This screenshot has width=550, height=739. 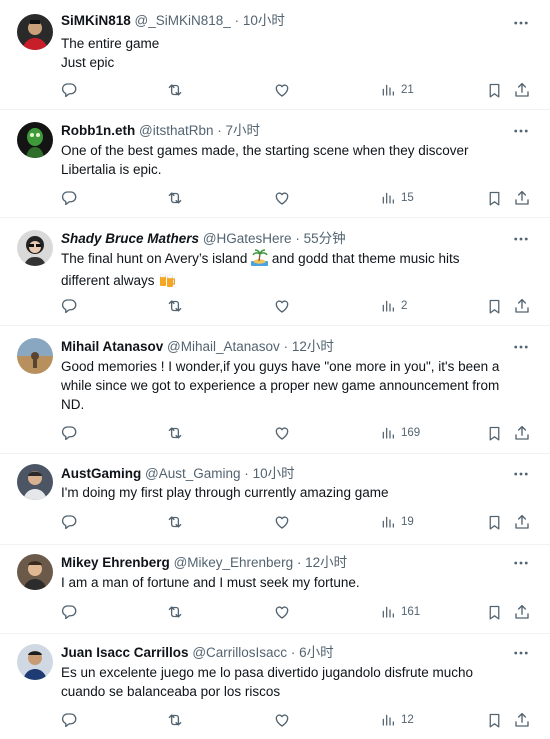 What do you see at coordinates (393, 306) in the screenshot?
I see `views-button: 2` at bounding box center [393, 306].